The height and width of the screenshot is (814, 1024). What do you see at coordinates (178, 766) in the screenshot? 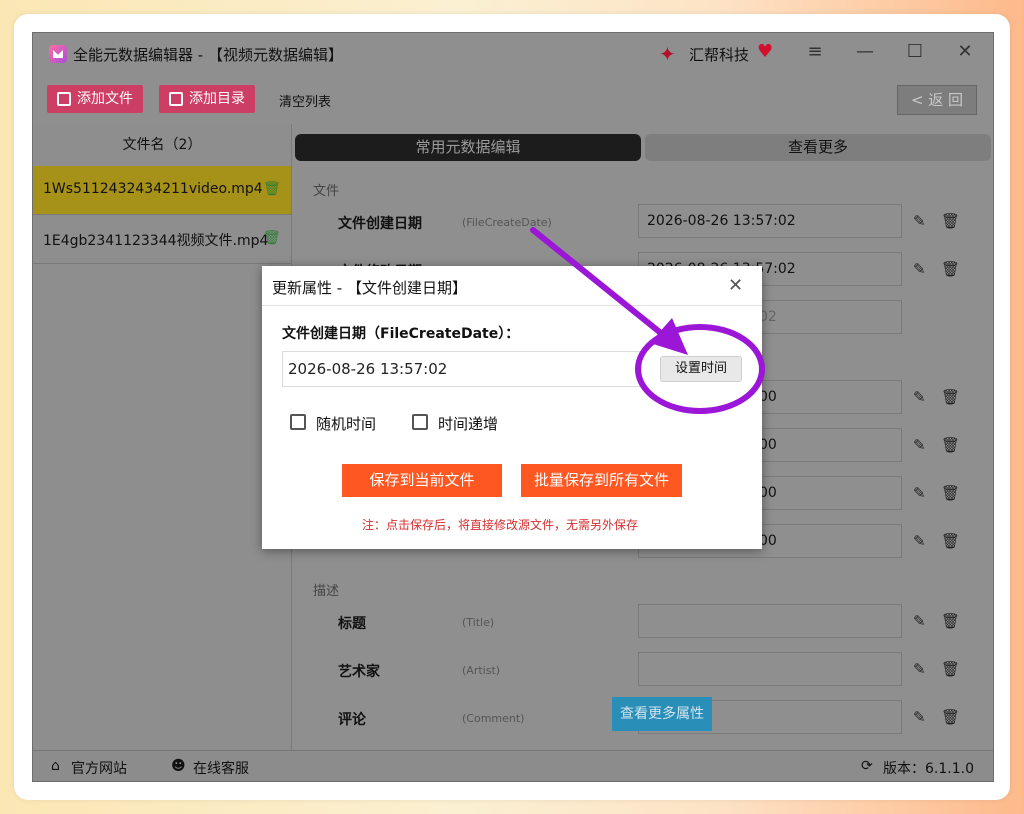
I see `support-icon: ☻` at bounding box center [178, 766].